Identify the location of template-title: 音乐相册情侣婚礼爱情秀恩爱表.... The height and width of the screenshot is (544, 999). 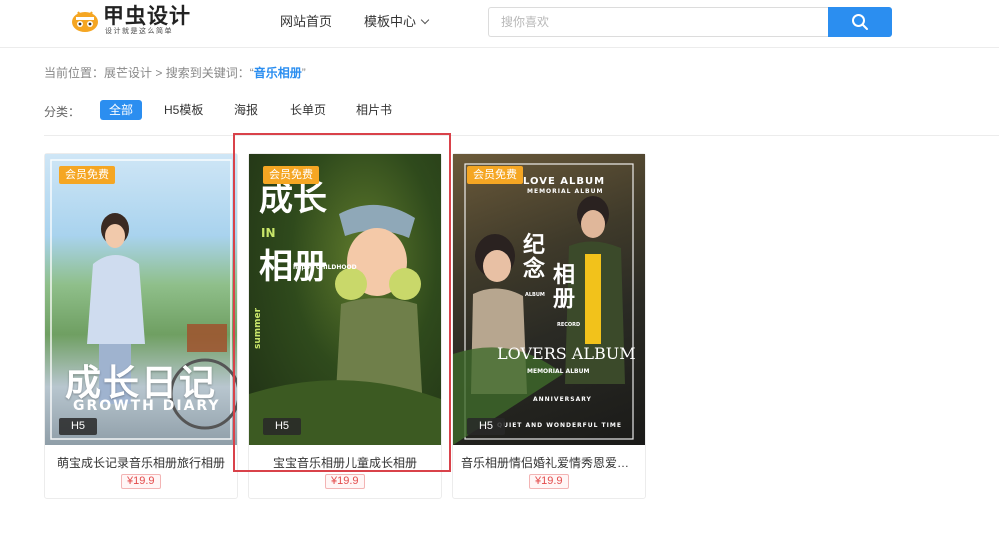
(549, 462).